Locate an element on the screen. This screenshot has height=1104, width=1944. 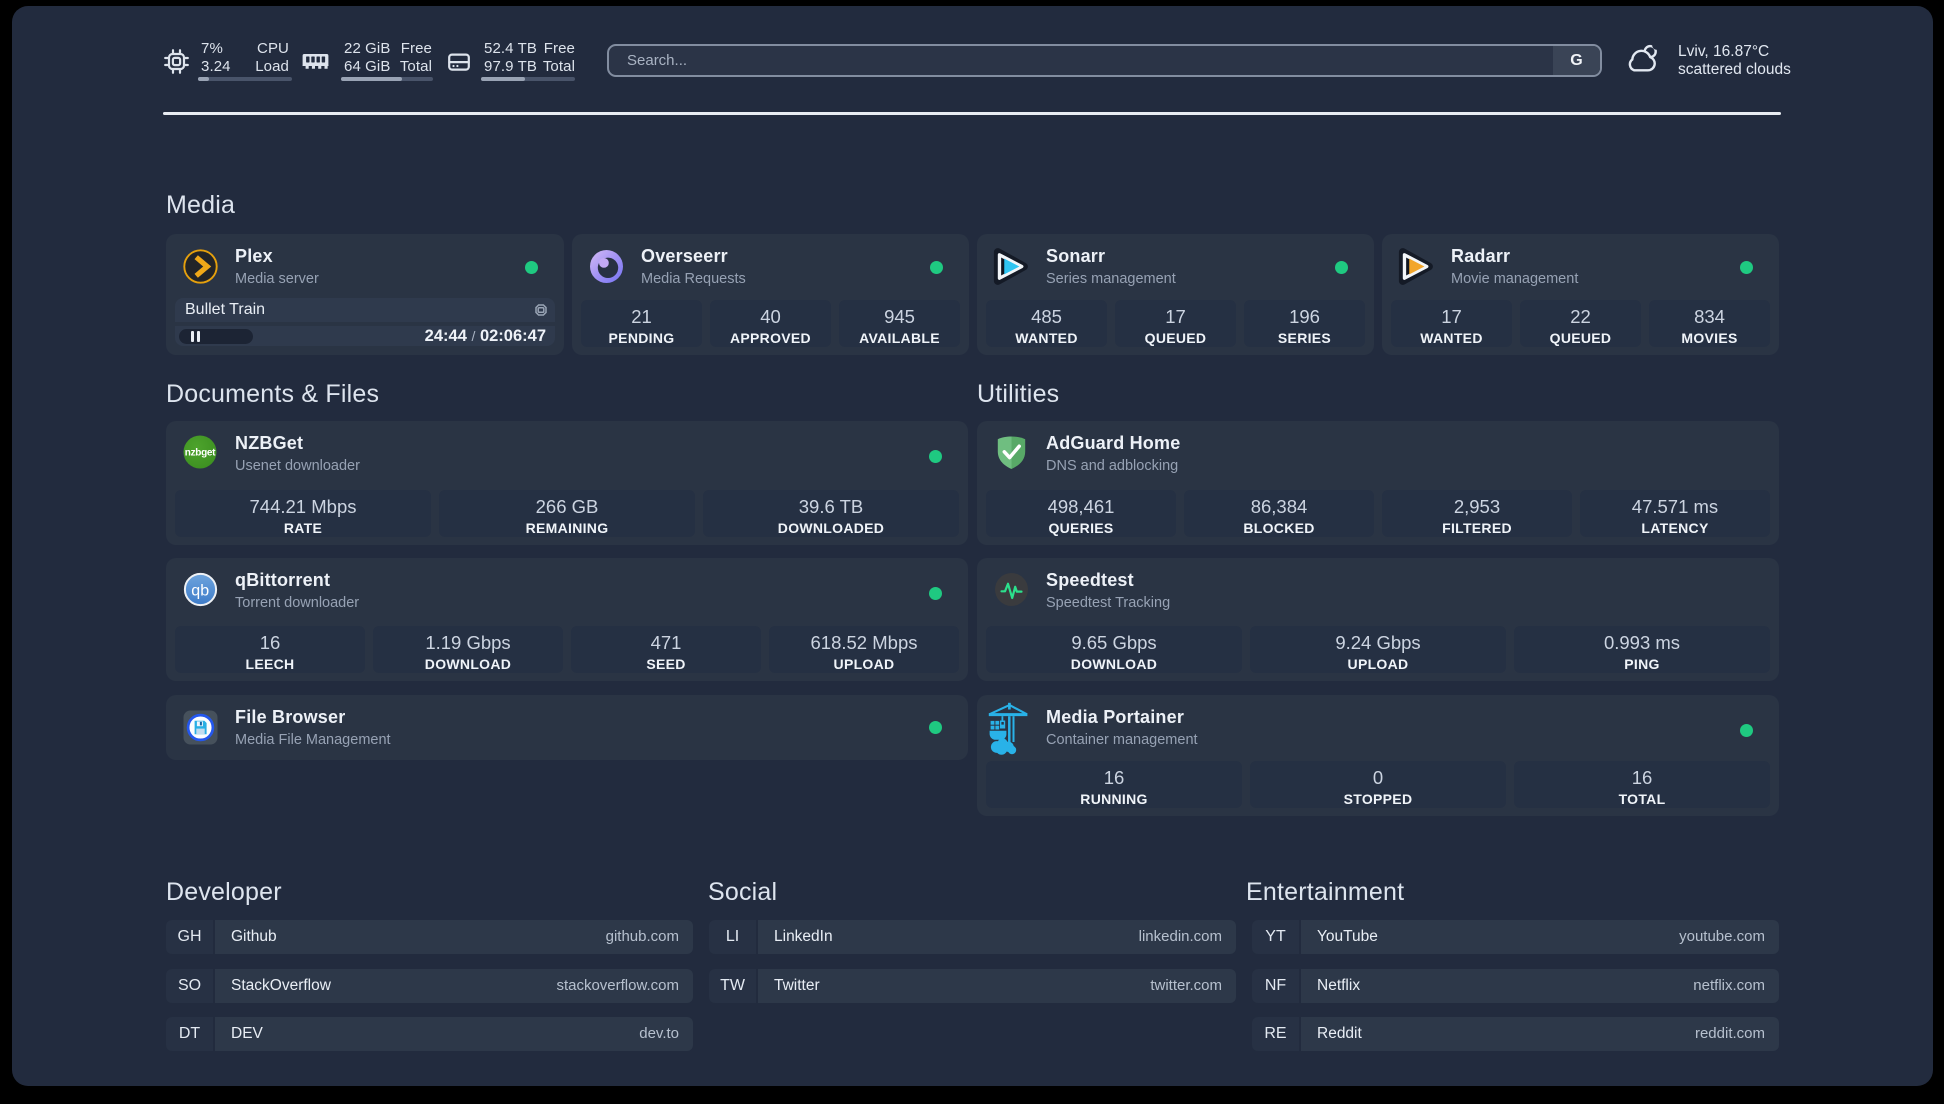
svg-text: qb is located at coordinates (200, 591).